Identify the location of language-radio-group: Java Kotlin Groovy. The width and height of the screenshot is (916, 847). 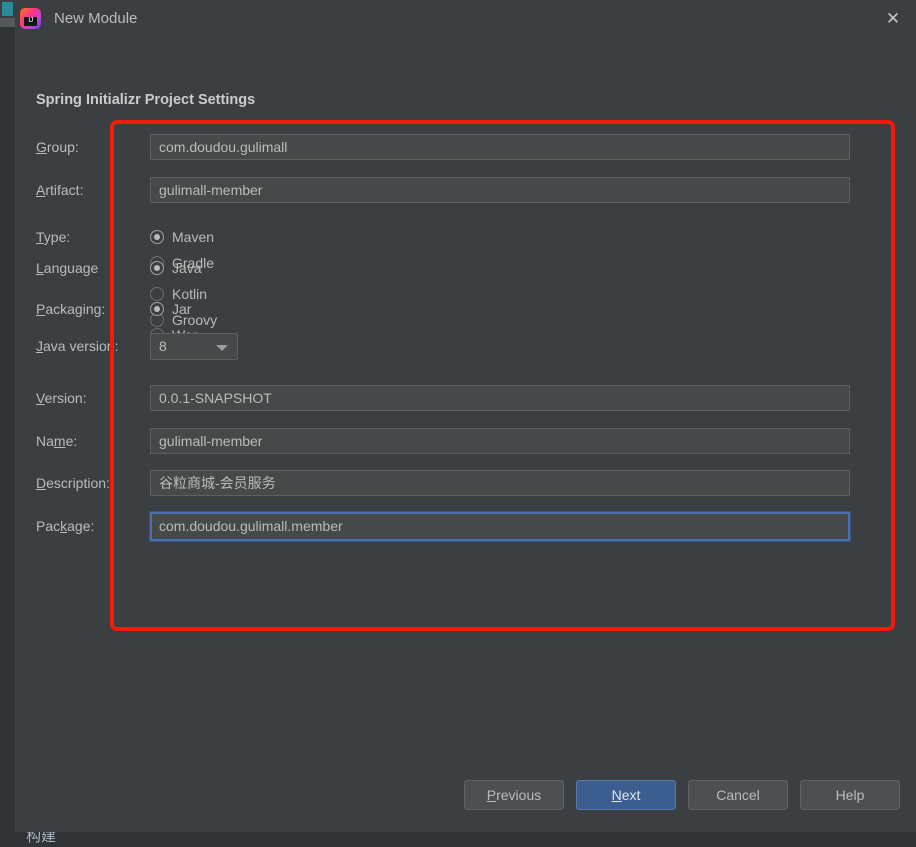
(200, 291).